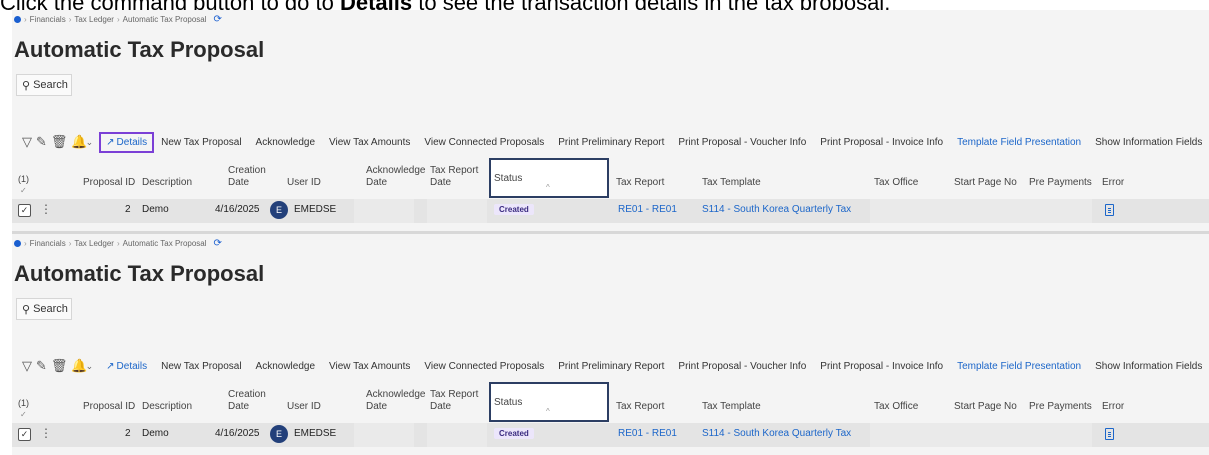 This screenshot has width=1209, height=455. Describe the element at coordinates (514, 433) in the screenshot. I see `status-badge: Created` at that location.